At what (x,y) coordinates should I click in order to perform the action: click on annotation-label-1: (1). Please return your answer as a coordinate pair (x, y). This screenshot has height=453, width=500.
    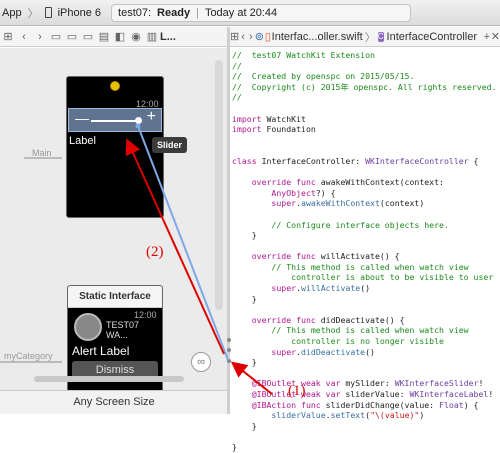
    Looking at the image, I should click on (297, 391).